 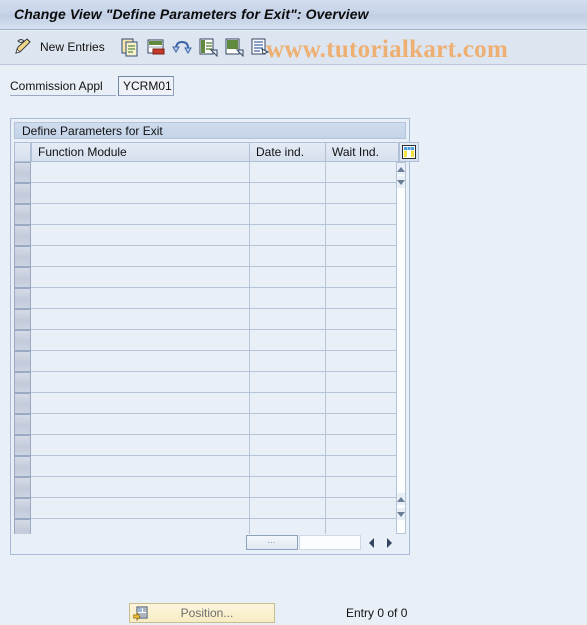 I want to click on deselect-all-icon, so click(x=234, y=47).